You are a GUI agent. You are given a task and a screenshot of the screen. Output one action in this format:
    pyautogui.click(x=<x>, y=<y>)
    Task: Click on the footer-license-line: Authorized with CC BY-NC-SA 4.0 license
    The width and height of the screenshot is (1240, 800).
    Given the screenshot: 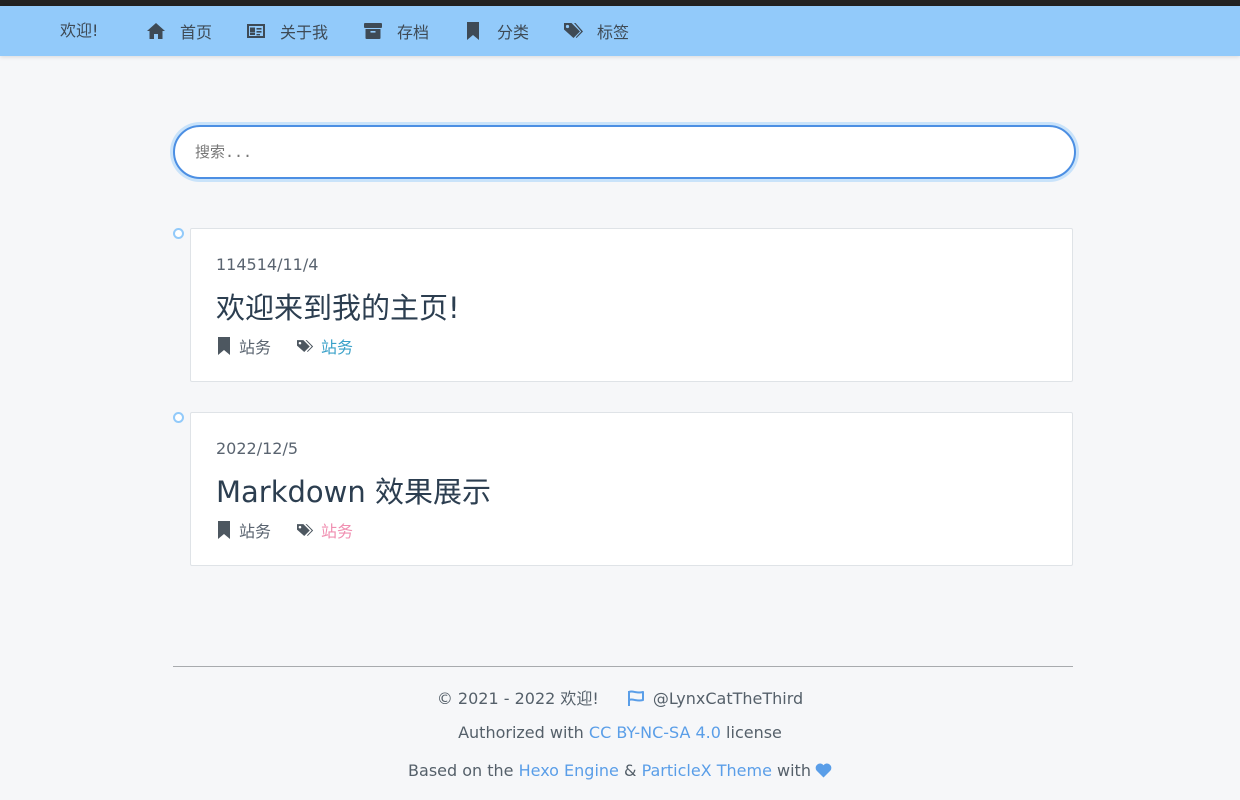 What is the action you would take?
    pyautogui.click(x=620, y=732)
    